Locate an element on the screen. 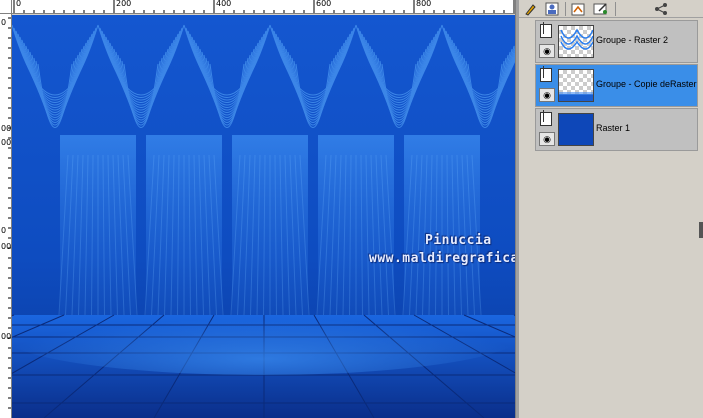 The width and height of the screenshot is (703, 418). ruler-top-label: 0 is located at coordinates (19, 4).